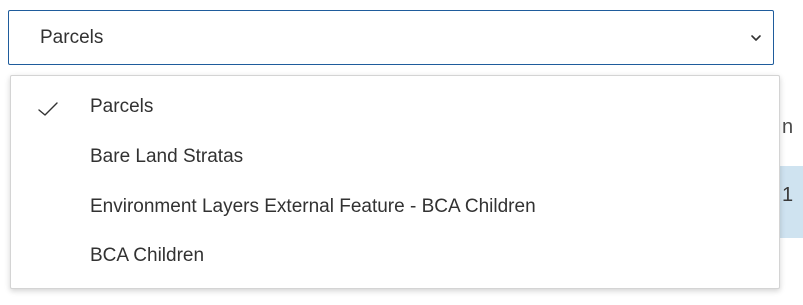  Describe the element at coordinates (788, 127) in the screenshot. I see `background-column-header-fragment: n` at that location.